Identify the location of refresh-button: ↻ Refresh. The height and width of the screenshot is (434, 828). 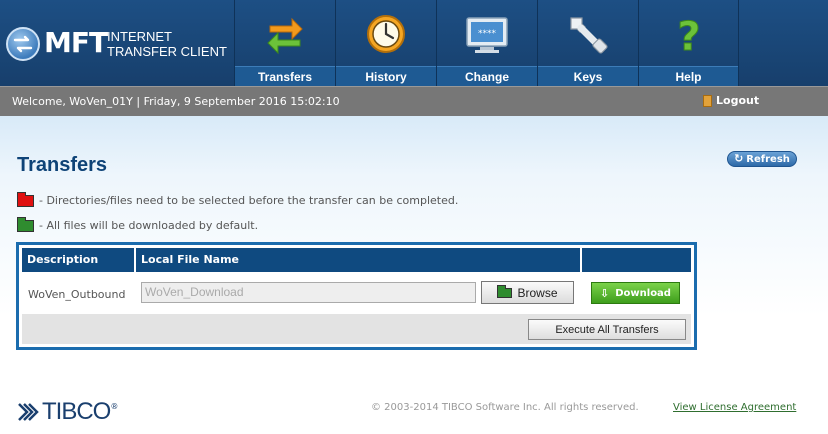
(762, 159).